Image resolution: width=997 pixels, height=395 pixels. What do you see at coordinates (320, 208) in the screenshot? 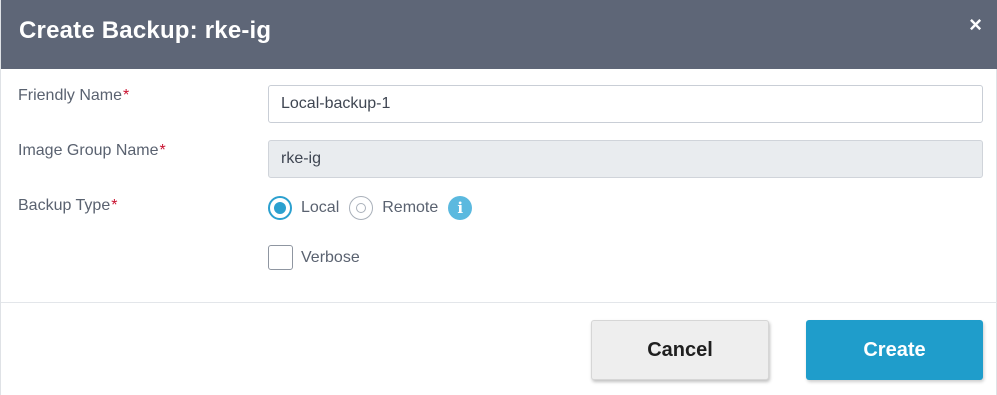
I see `backup-type-local-label: Local` at bounding box center [320, 208].